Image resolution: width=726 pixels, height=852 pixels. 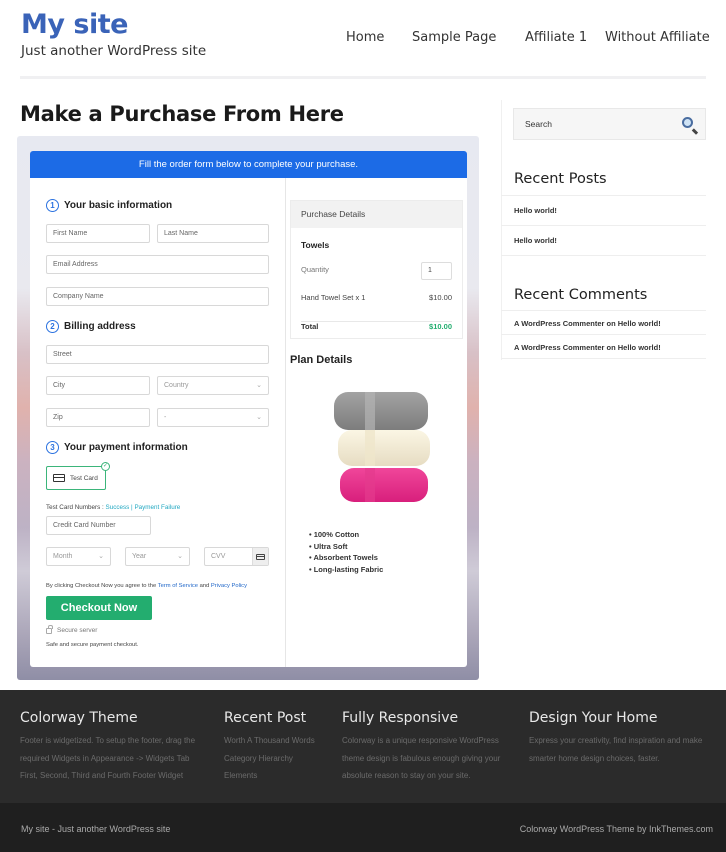 I want to click on payment-method-test-card: Test Card ✓, so click(x=78, y=476).